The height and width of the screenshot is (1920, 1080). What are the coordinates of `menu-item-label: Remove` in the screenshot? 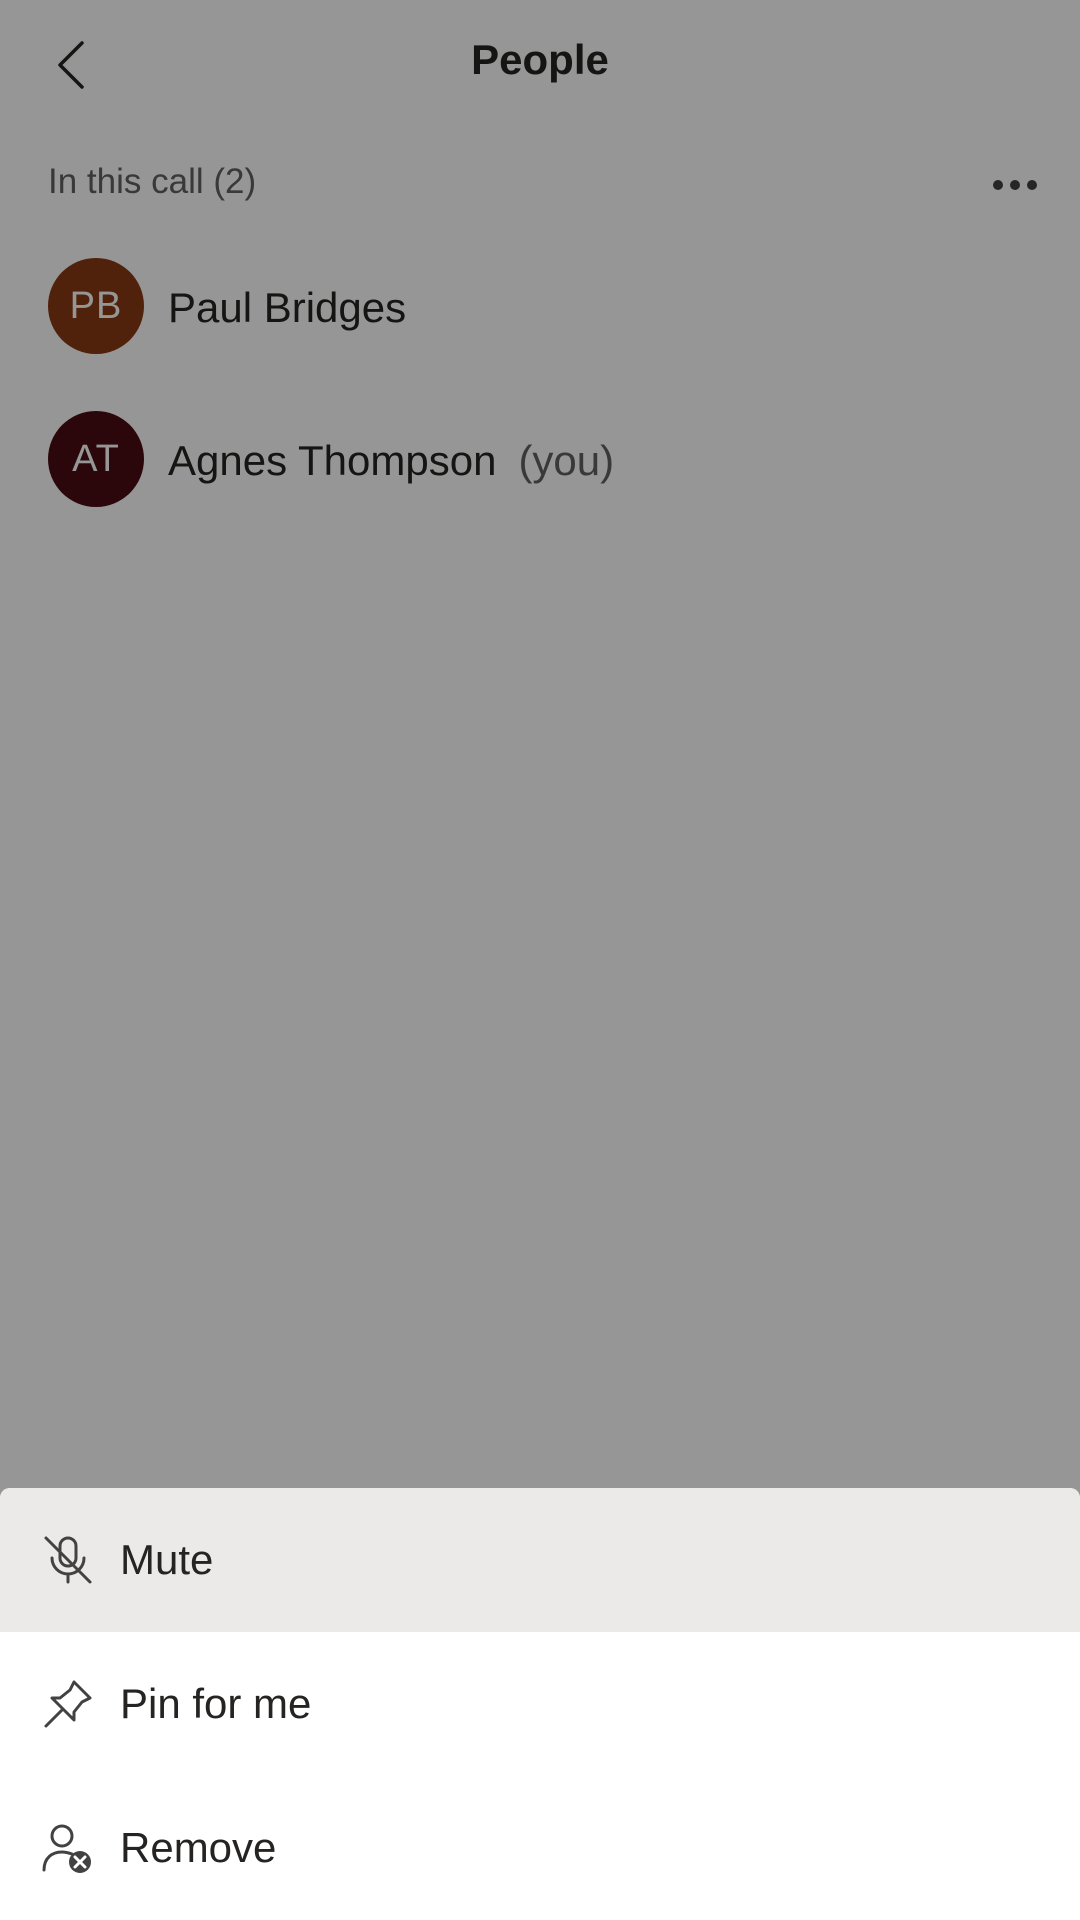 It's located at (198, 1847).